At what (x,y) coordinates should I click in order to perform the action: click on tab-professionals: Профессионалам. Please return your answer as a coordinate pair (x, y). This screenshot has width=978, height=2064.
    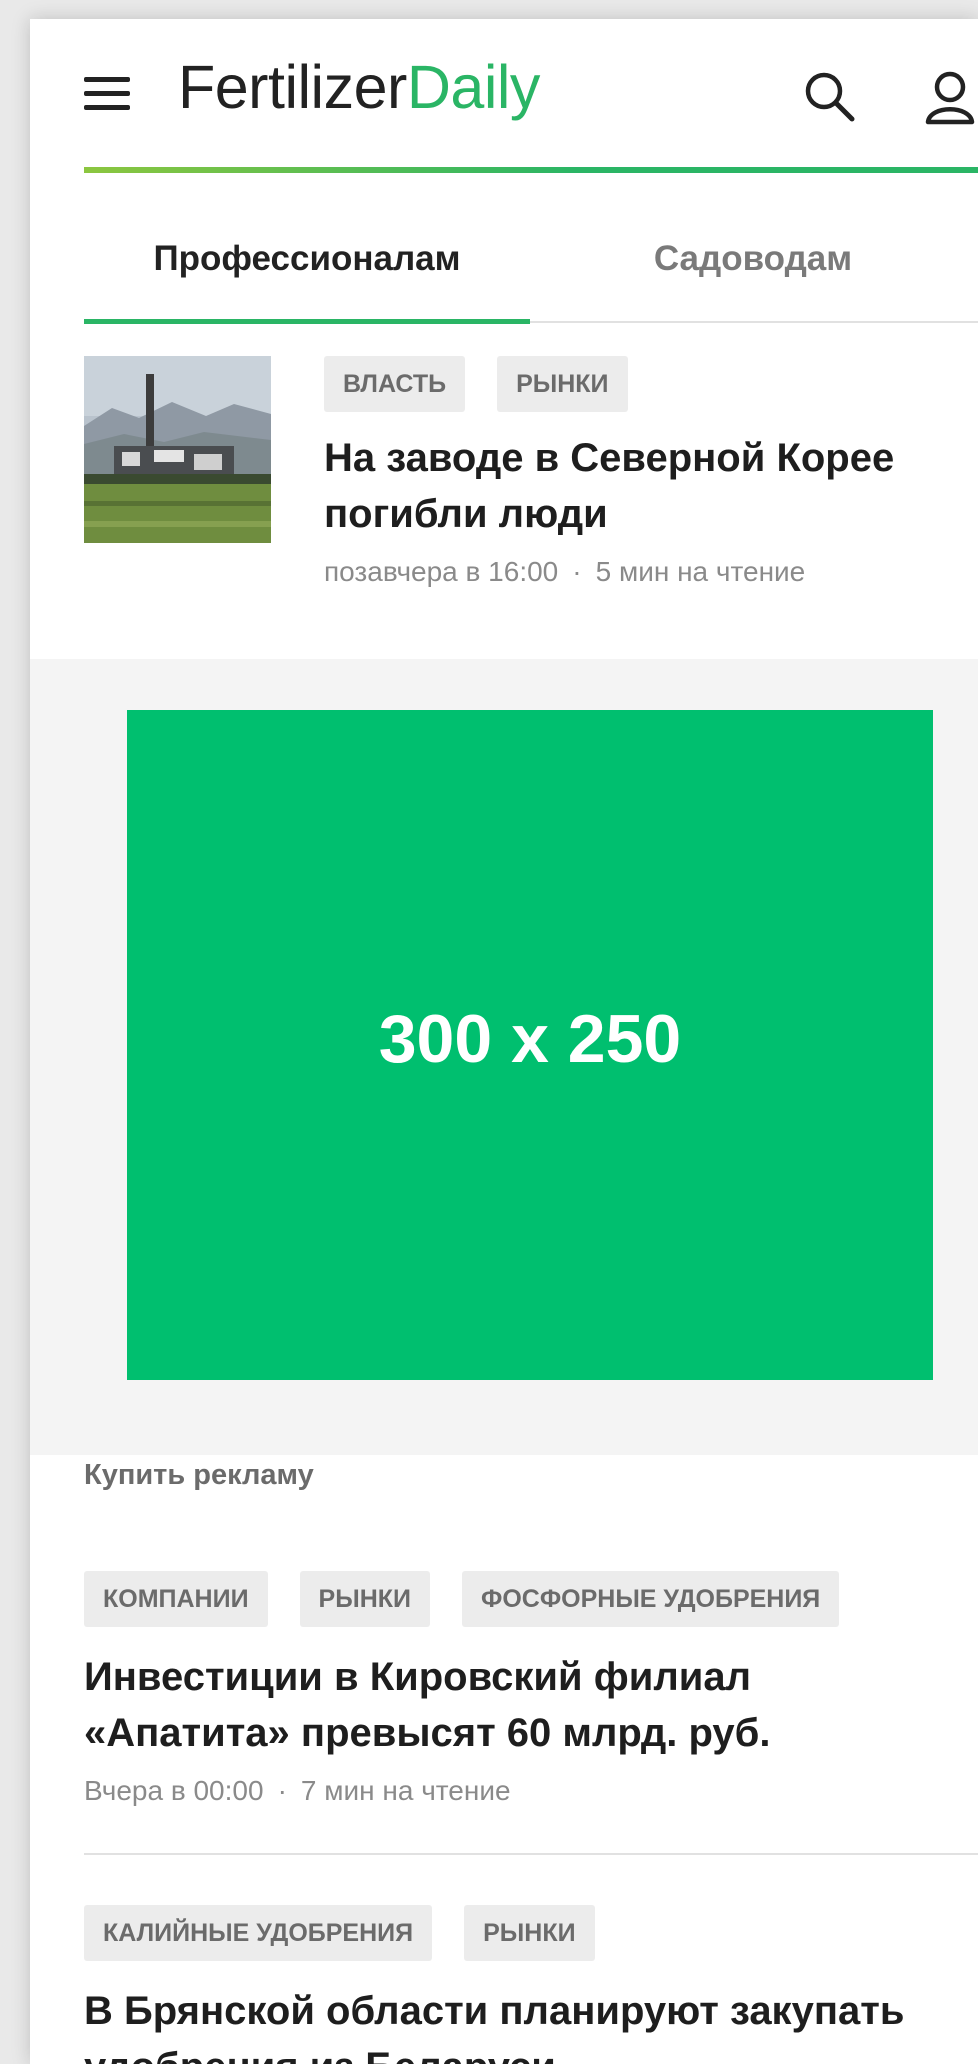
    Looking at the image, I should click on (307, 264).